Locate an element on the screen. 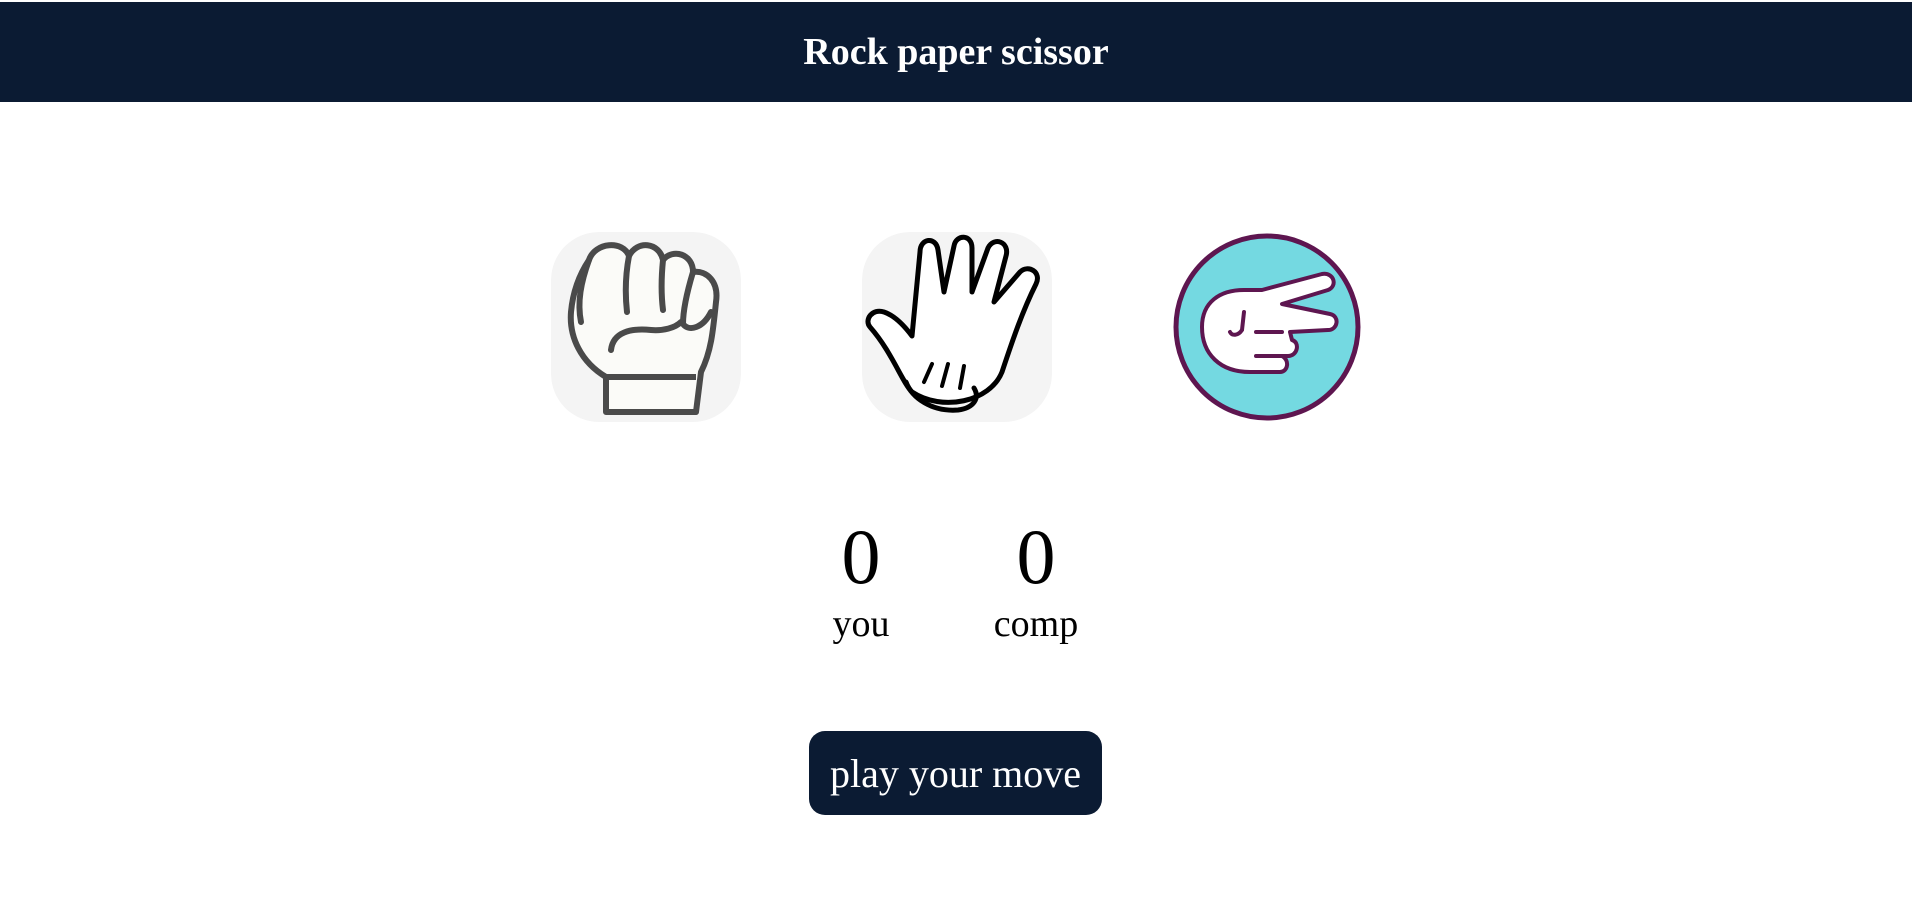  choice-rock-button is located at coordinates (646, 327).